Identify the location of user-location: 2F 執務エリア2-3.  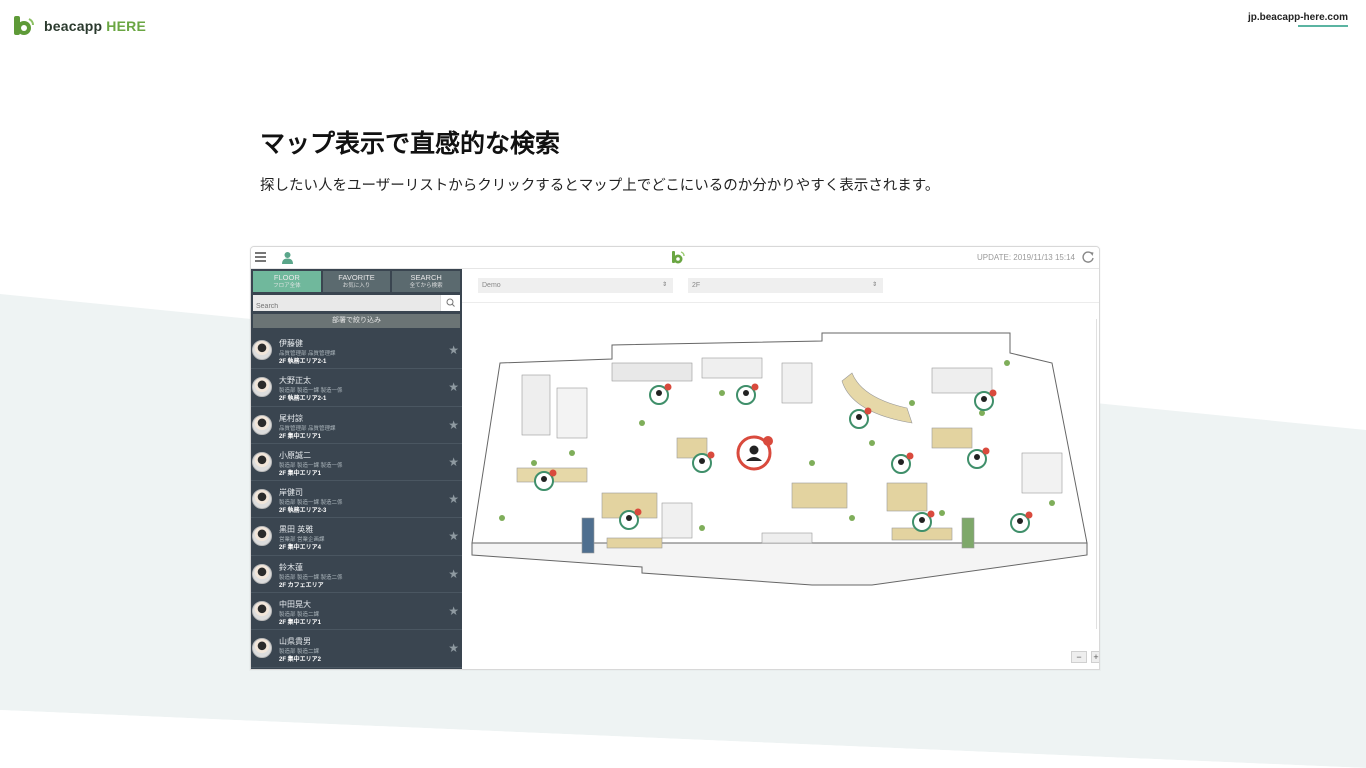
(303, 511).